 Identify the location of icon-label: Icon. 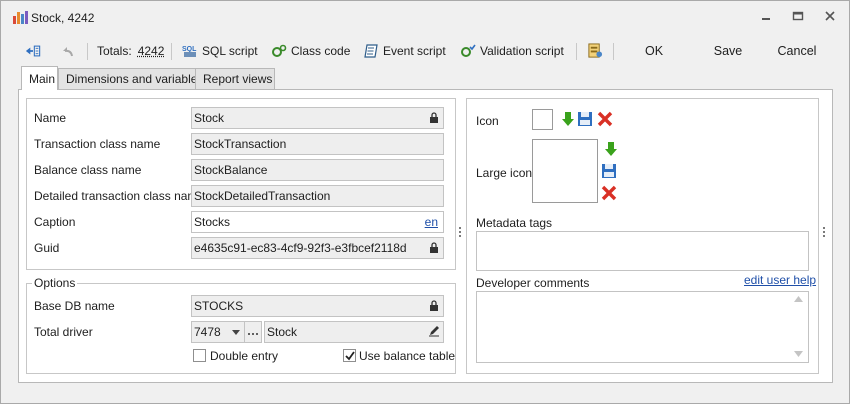
(487, 121).